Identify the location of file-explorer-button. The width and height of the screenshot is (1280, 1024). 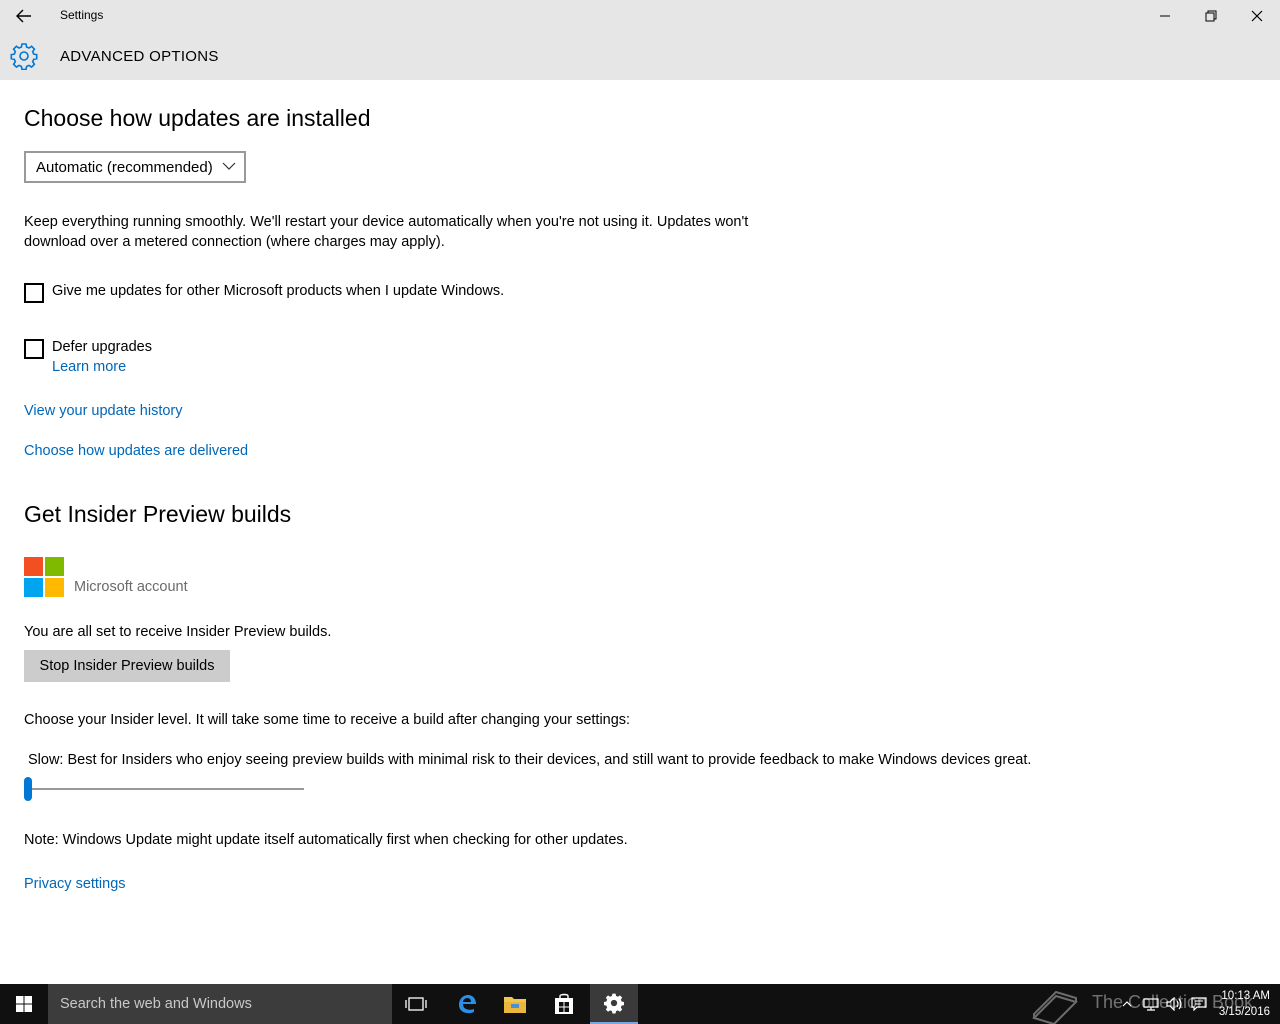
(515, 1004).